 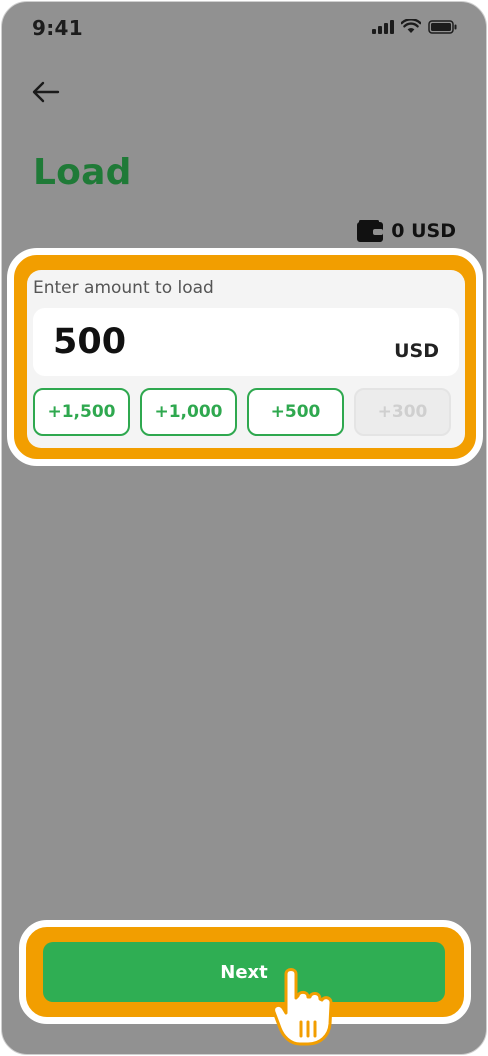 What do you see at coordinates (57, 28) in the screenshot?
I see `status-time: 9:41` at bounding box center [57, 28].